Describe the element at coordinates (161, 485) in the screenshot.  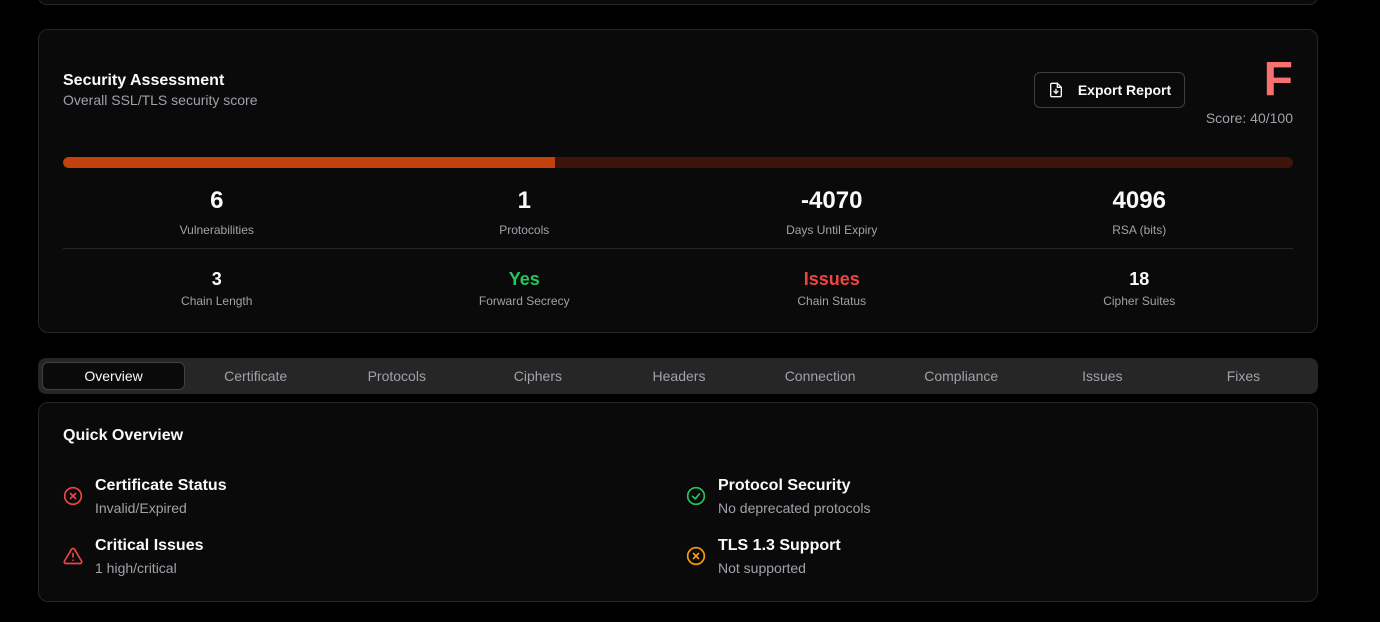
I see `overview-item-name: Certificate Status` at that location.